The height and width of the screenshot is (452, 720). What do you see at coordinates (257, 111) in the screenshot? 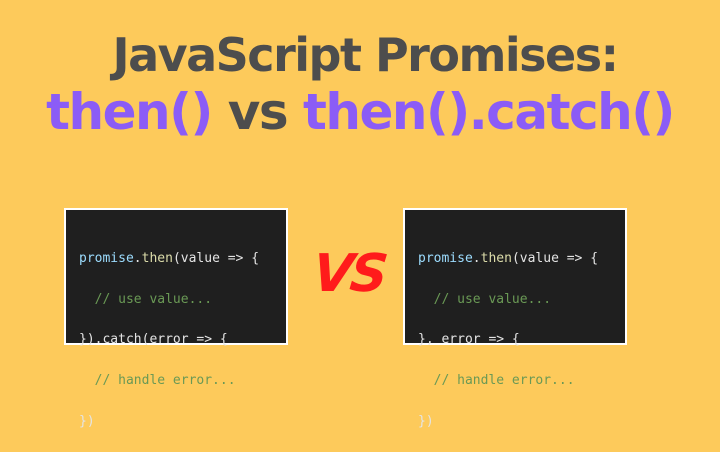
I see `title-vs: vs` at bounding box center [257, 111].